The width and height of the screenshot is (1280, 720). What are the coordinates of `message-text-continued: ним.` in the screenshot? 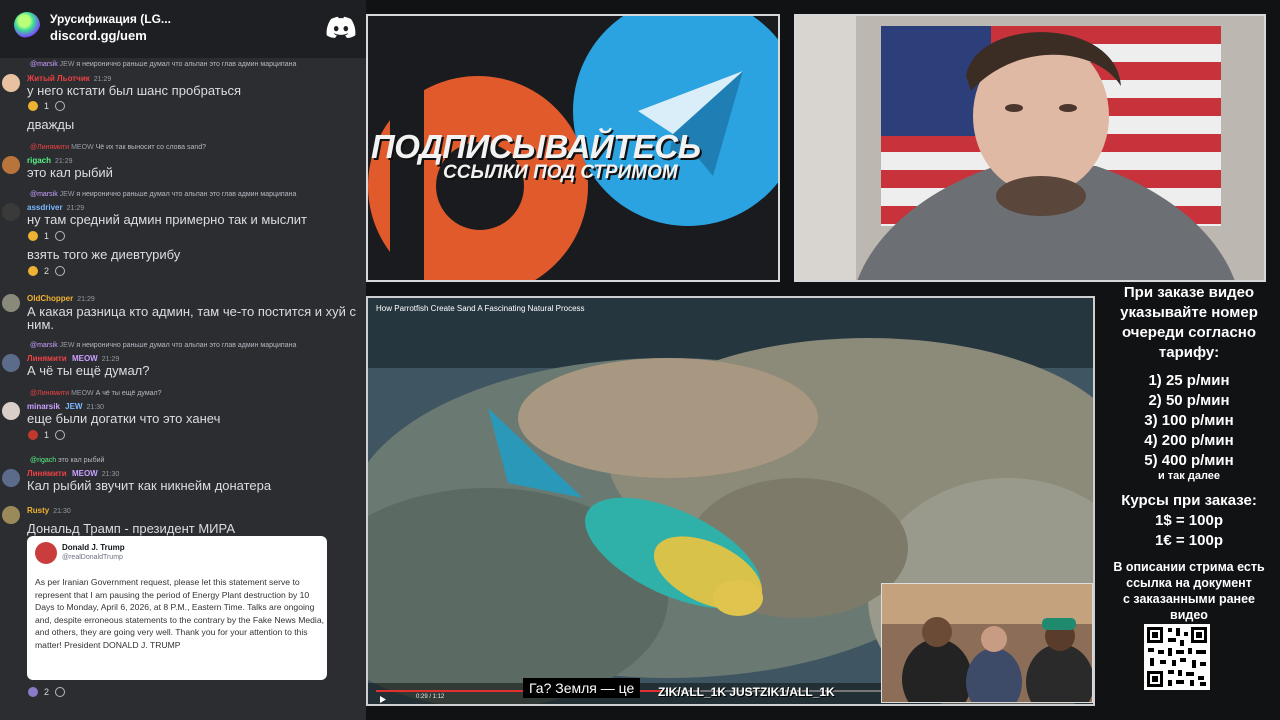 It's located at (40, 324).